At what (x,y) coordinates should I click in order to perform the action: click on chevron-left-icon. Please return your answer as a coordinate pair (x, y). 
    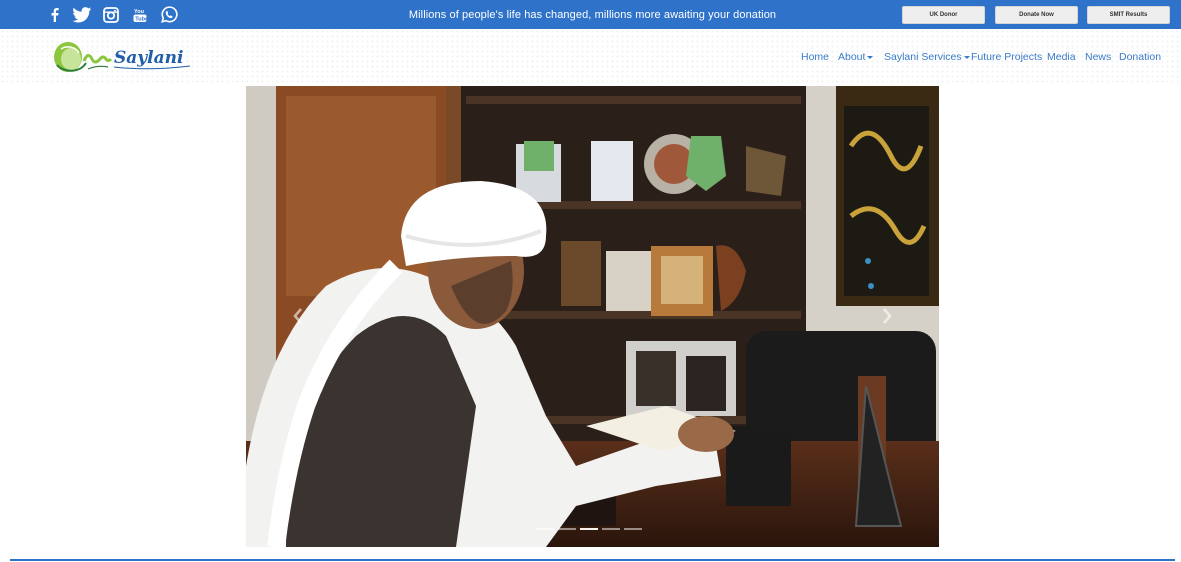
    Looking at the image, I should click on (297, 316).